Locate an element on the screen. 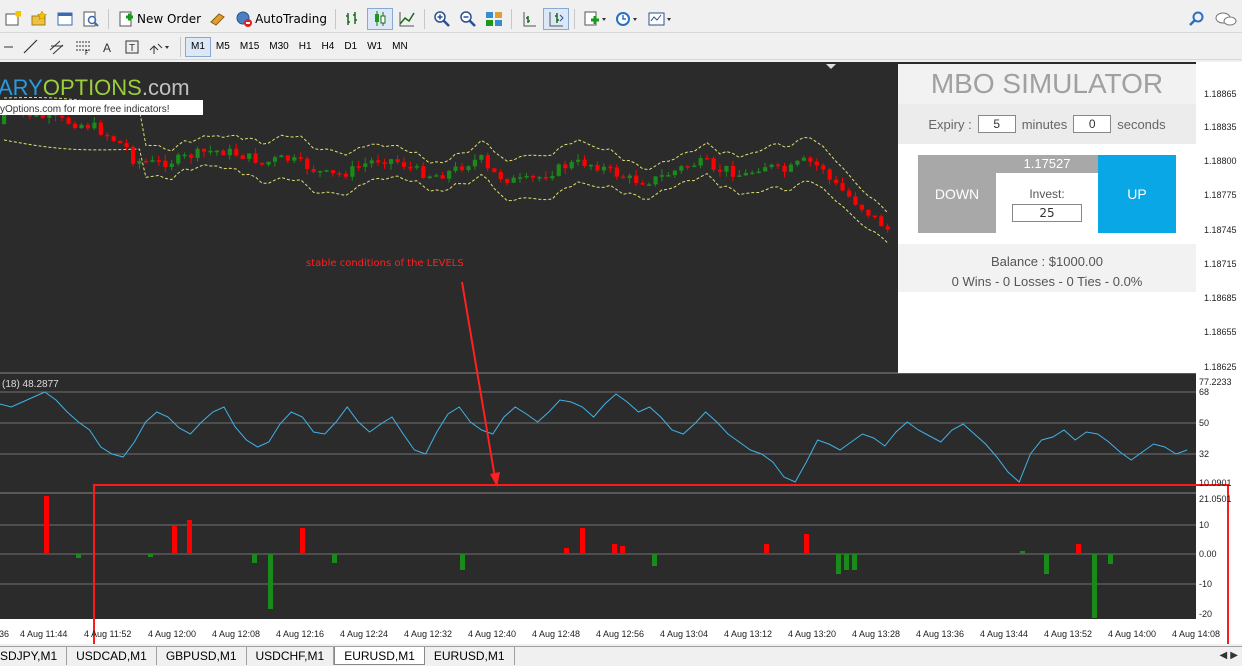  timeframe-d1: D1 is located at coordinates (350, 47).